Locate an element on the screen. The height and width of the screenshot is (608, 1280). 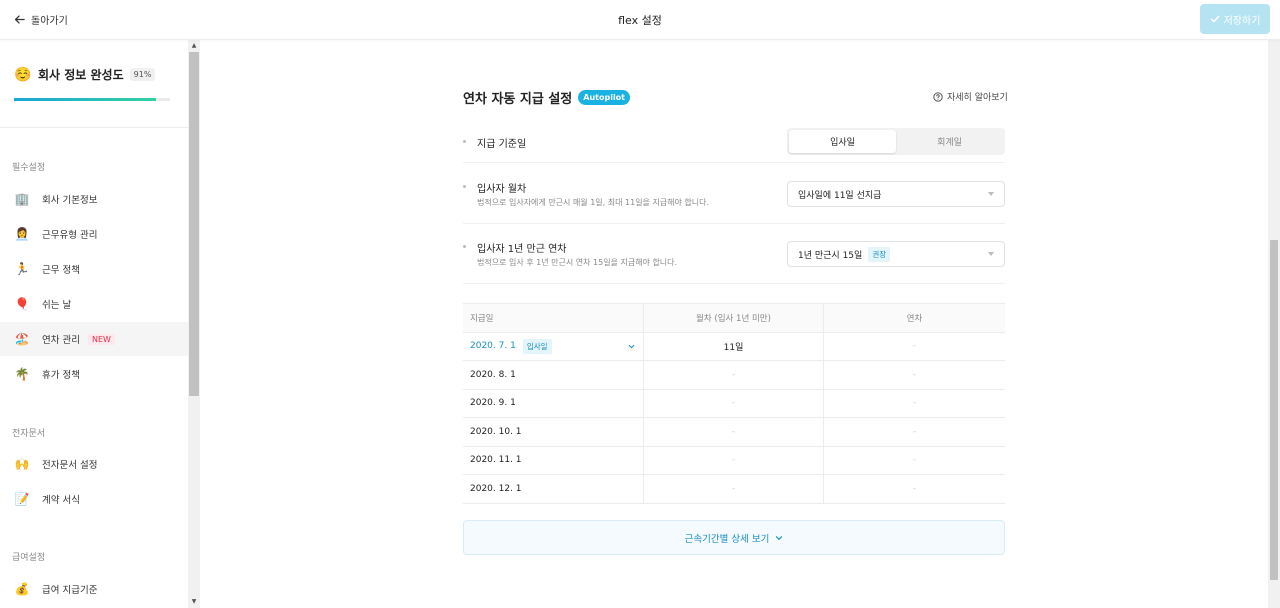
monthly-leave-select: 입사일에 11일 선지급 is located at coordinates (896, 194).